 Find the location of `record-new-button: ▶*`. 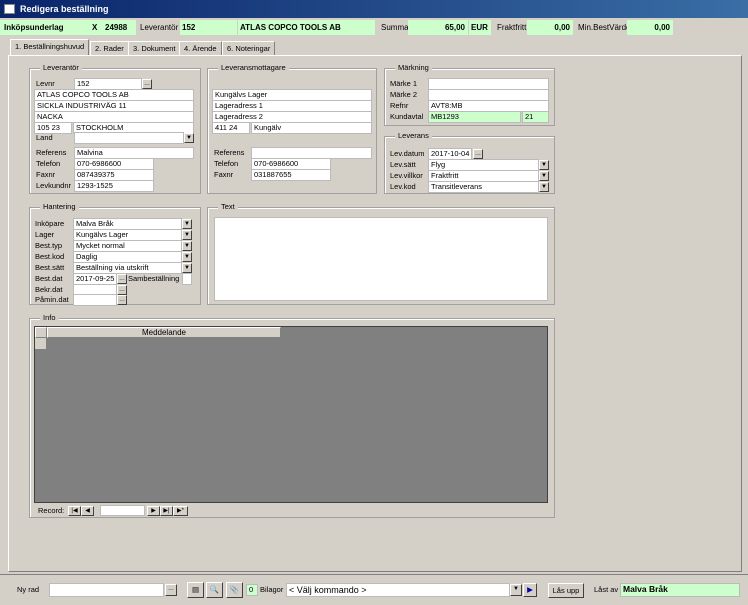

record-new-button: ▶* is located at coordinates (180, 511).